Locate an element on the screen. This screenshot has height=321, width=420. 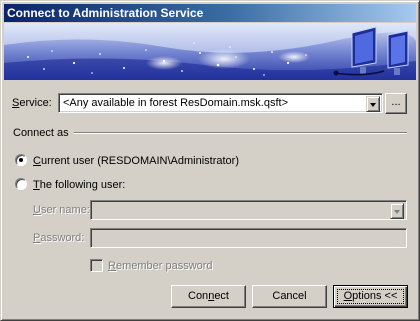
service-label: Service: is located at coordinates (32, 103).